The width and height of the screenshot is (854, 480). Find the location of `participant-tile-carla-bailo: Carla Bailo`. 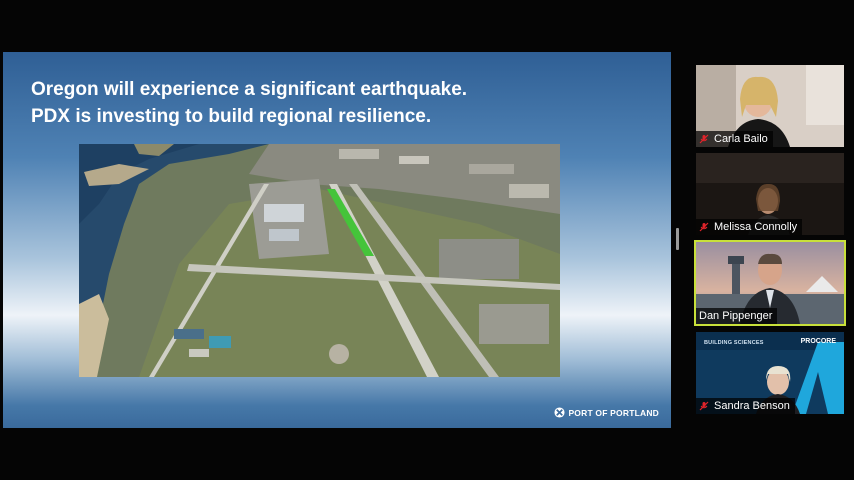

participant-tile-carla-bailo: Carla Bailo is located at coordinates (770, 106).